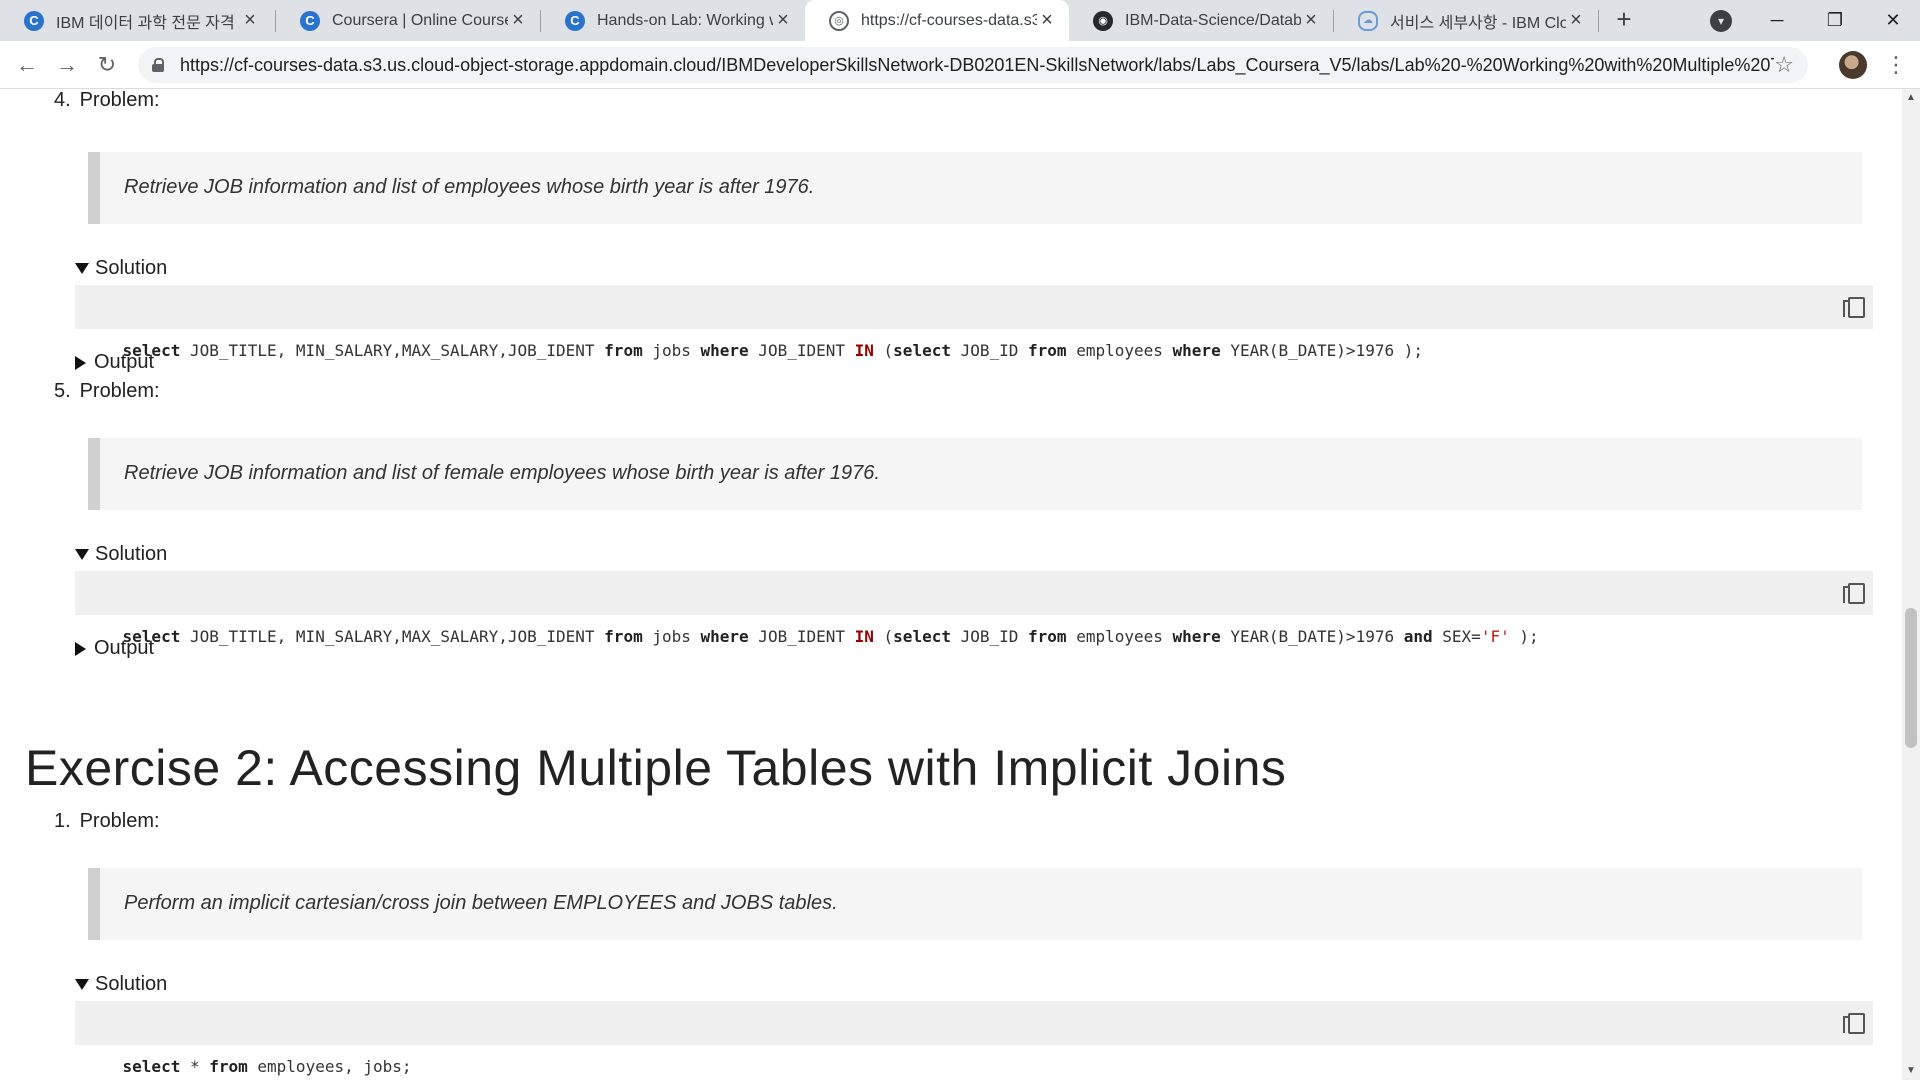 This screenshot has height=1080, width=1920. I want to click on problem-5-label: 5. Problem:, so click(107, 391).